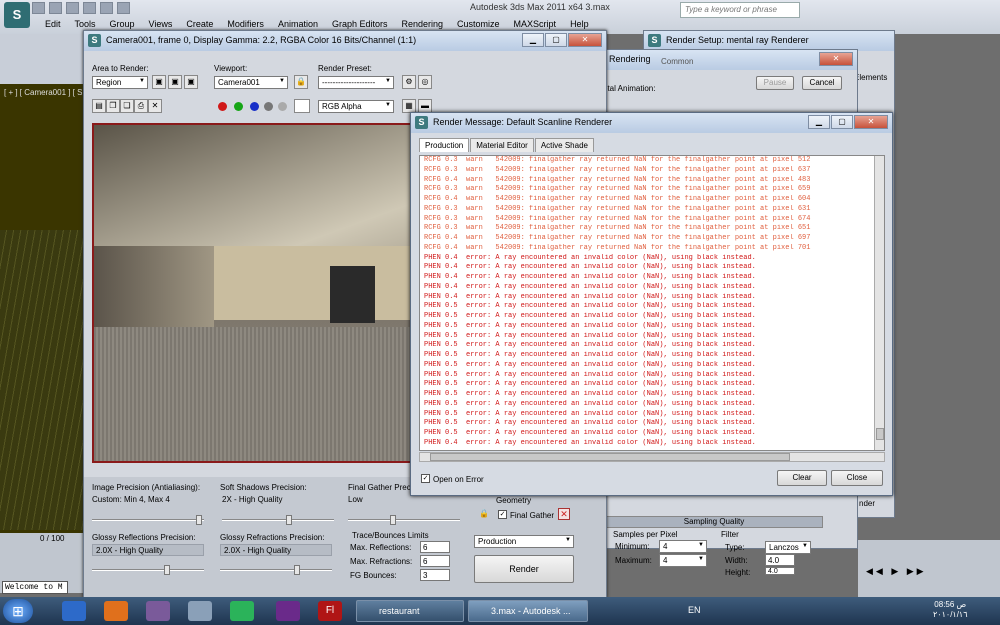 This screenshot has width=1000, height=625. Describe the element at coordinates (356, 82) in the screenshot. I see `render-preset-select: --------------------` at that location.